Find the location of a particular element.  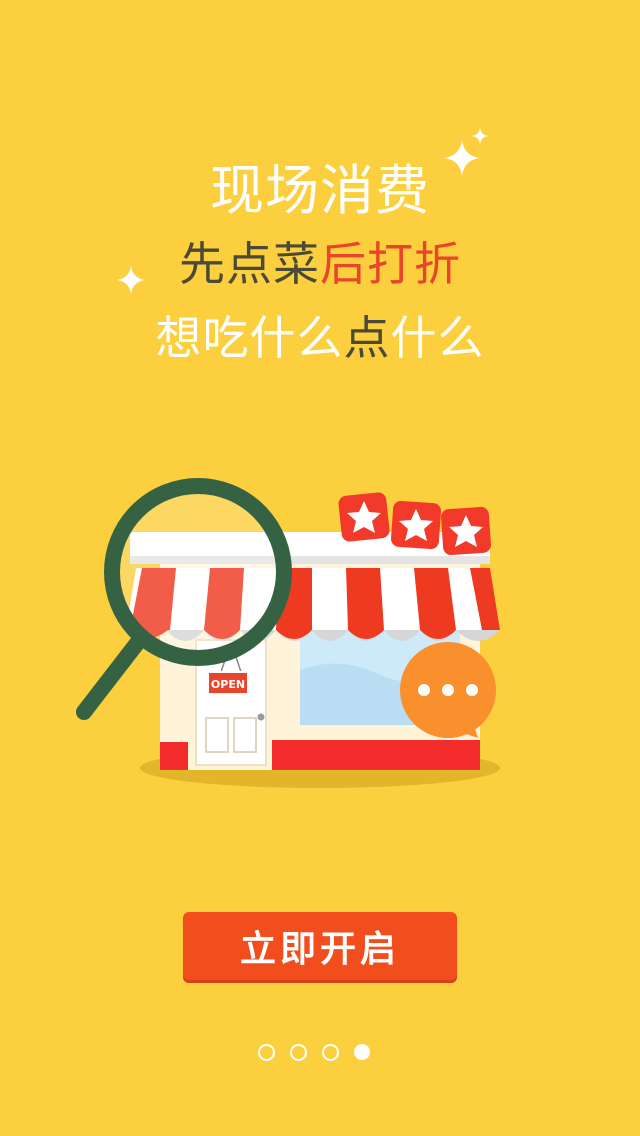

hero-subtitle: 先点菜后打折 is located at coordinates (320, 261).